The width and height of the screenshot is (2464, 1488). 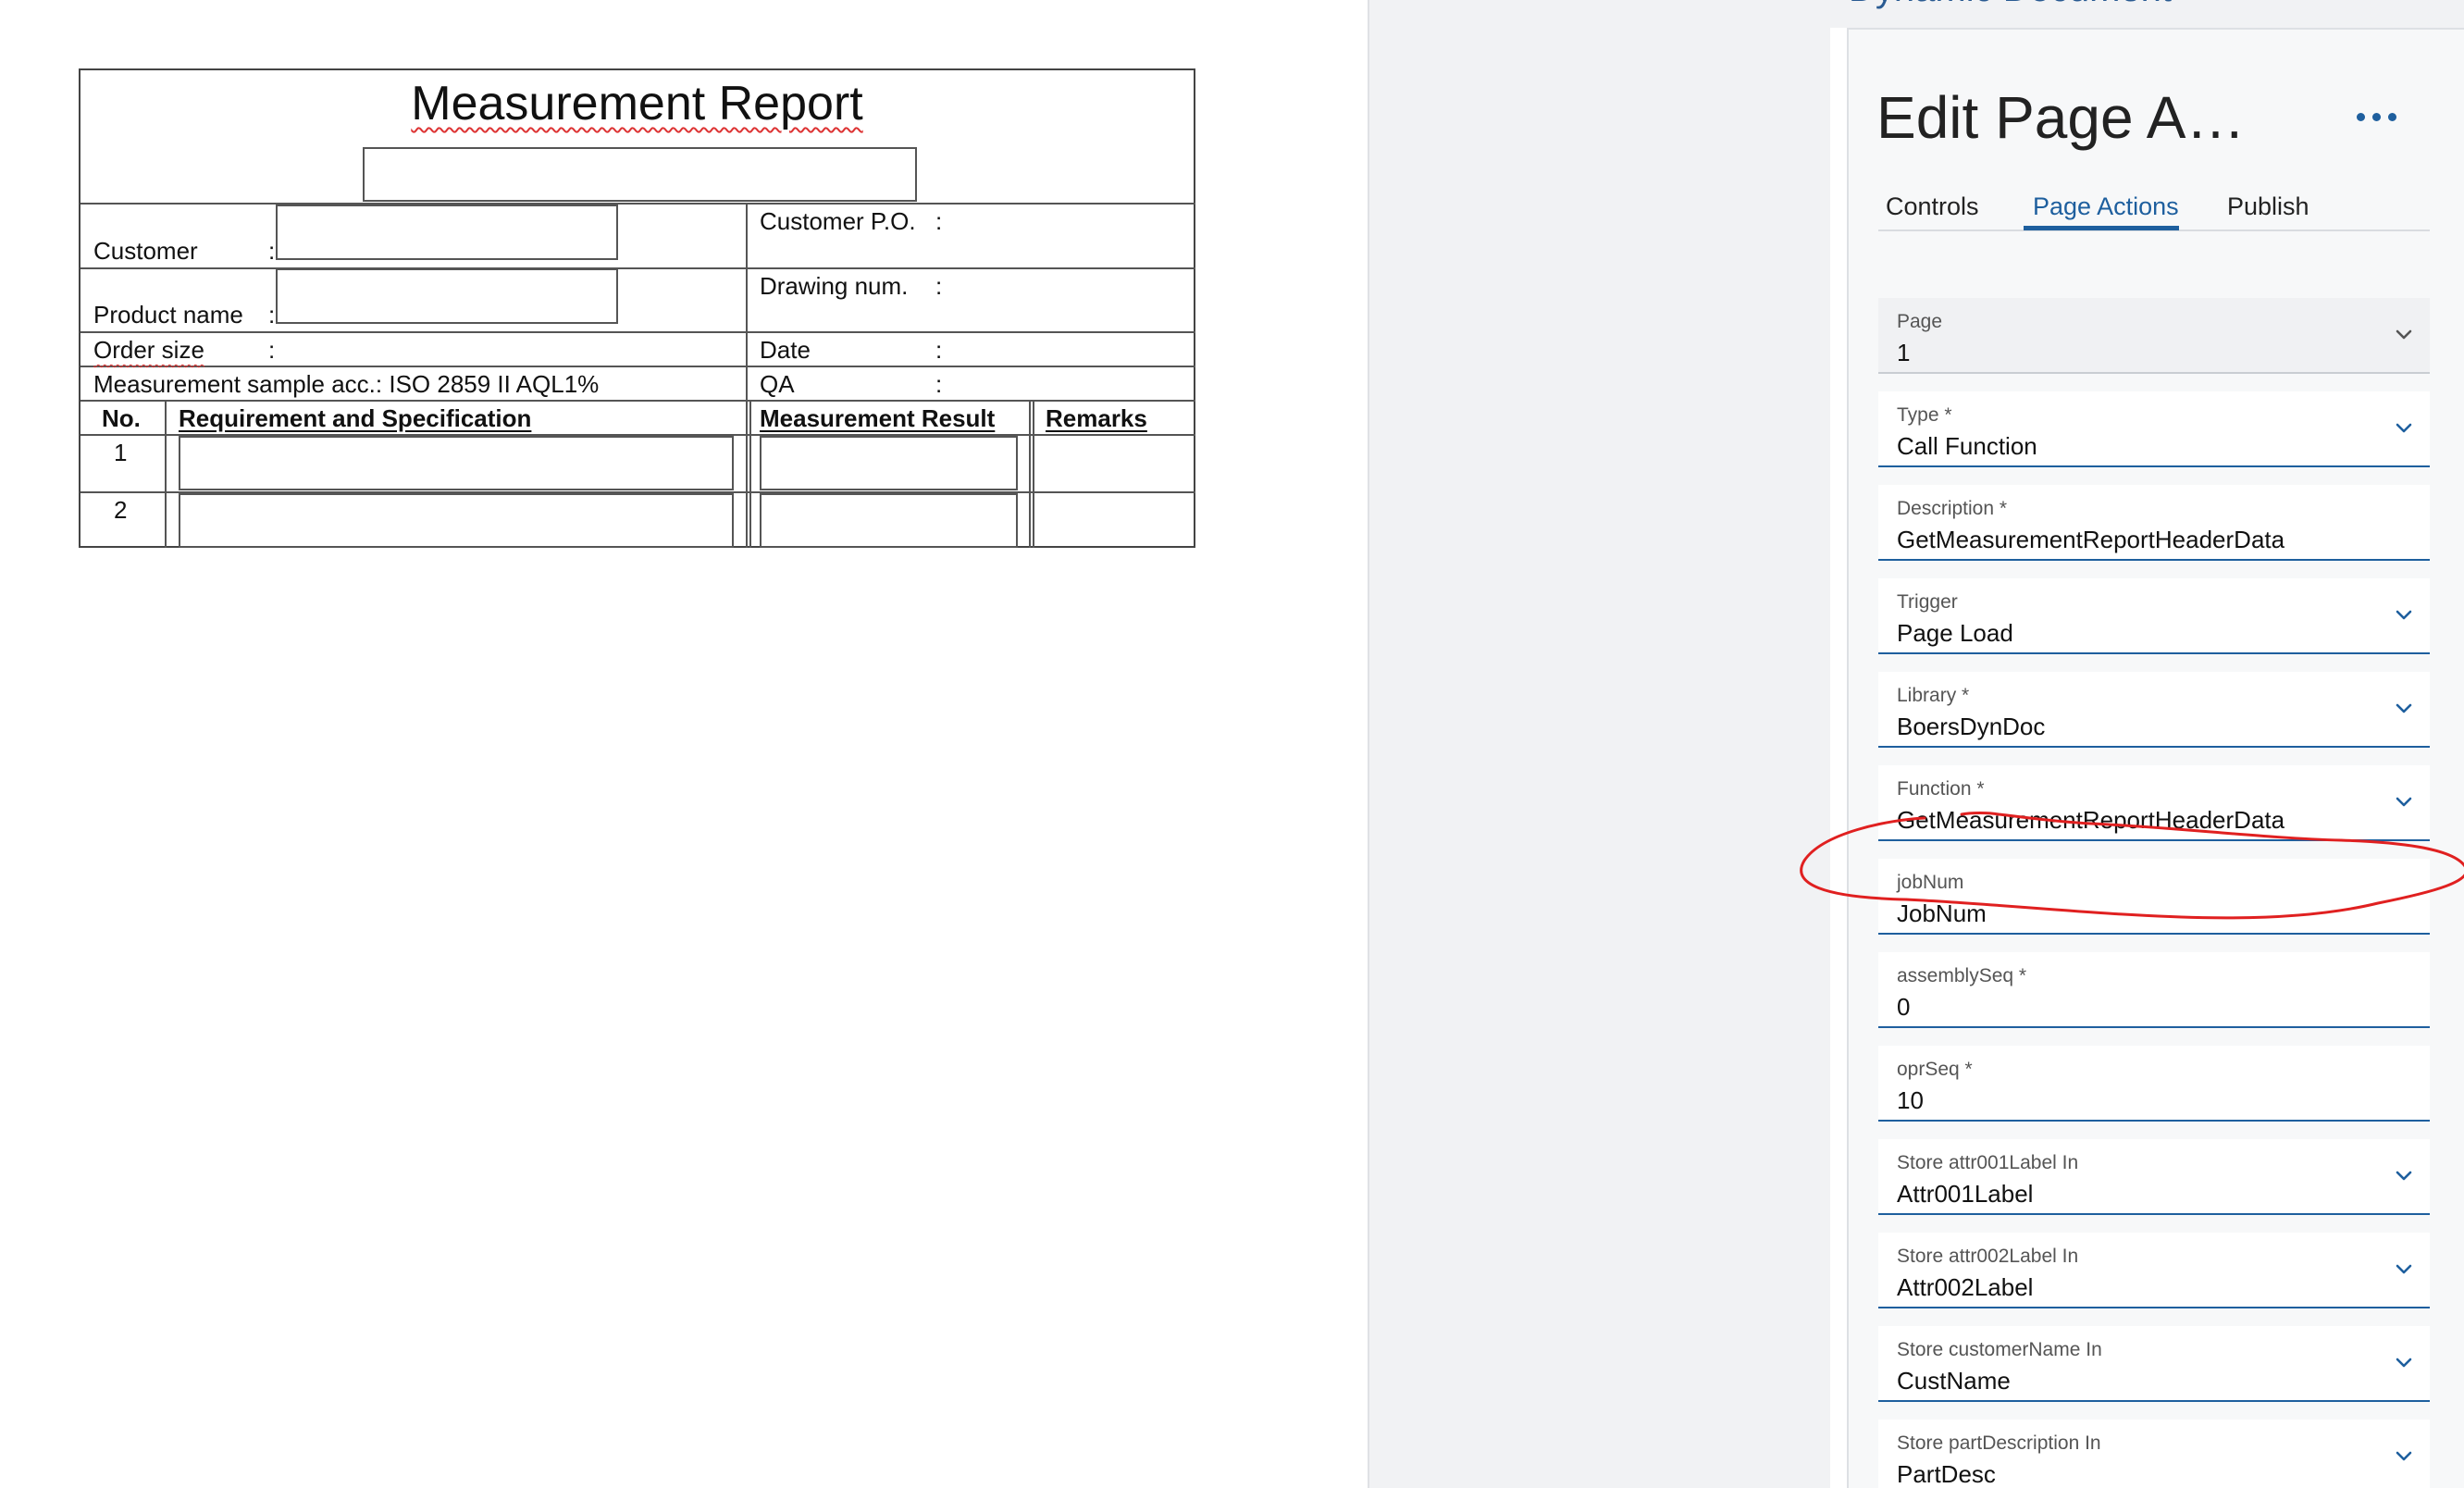 What do you see at coordinates (1967, 446) in the screenshot?
I see `field-value: Call Function` at bounding box center [1967, 446].